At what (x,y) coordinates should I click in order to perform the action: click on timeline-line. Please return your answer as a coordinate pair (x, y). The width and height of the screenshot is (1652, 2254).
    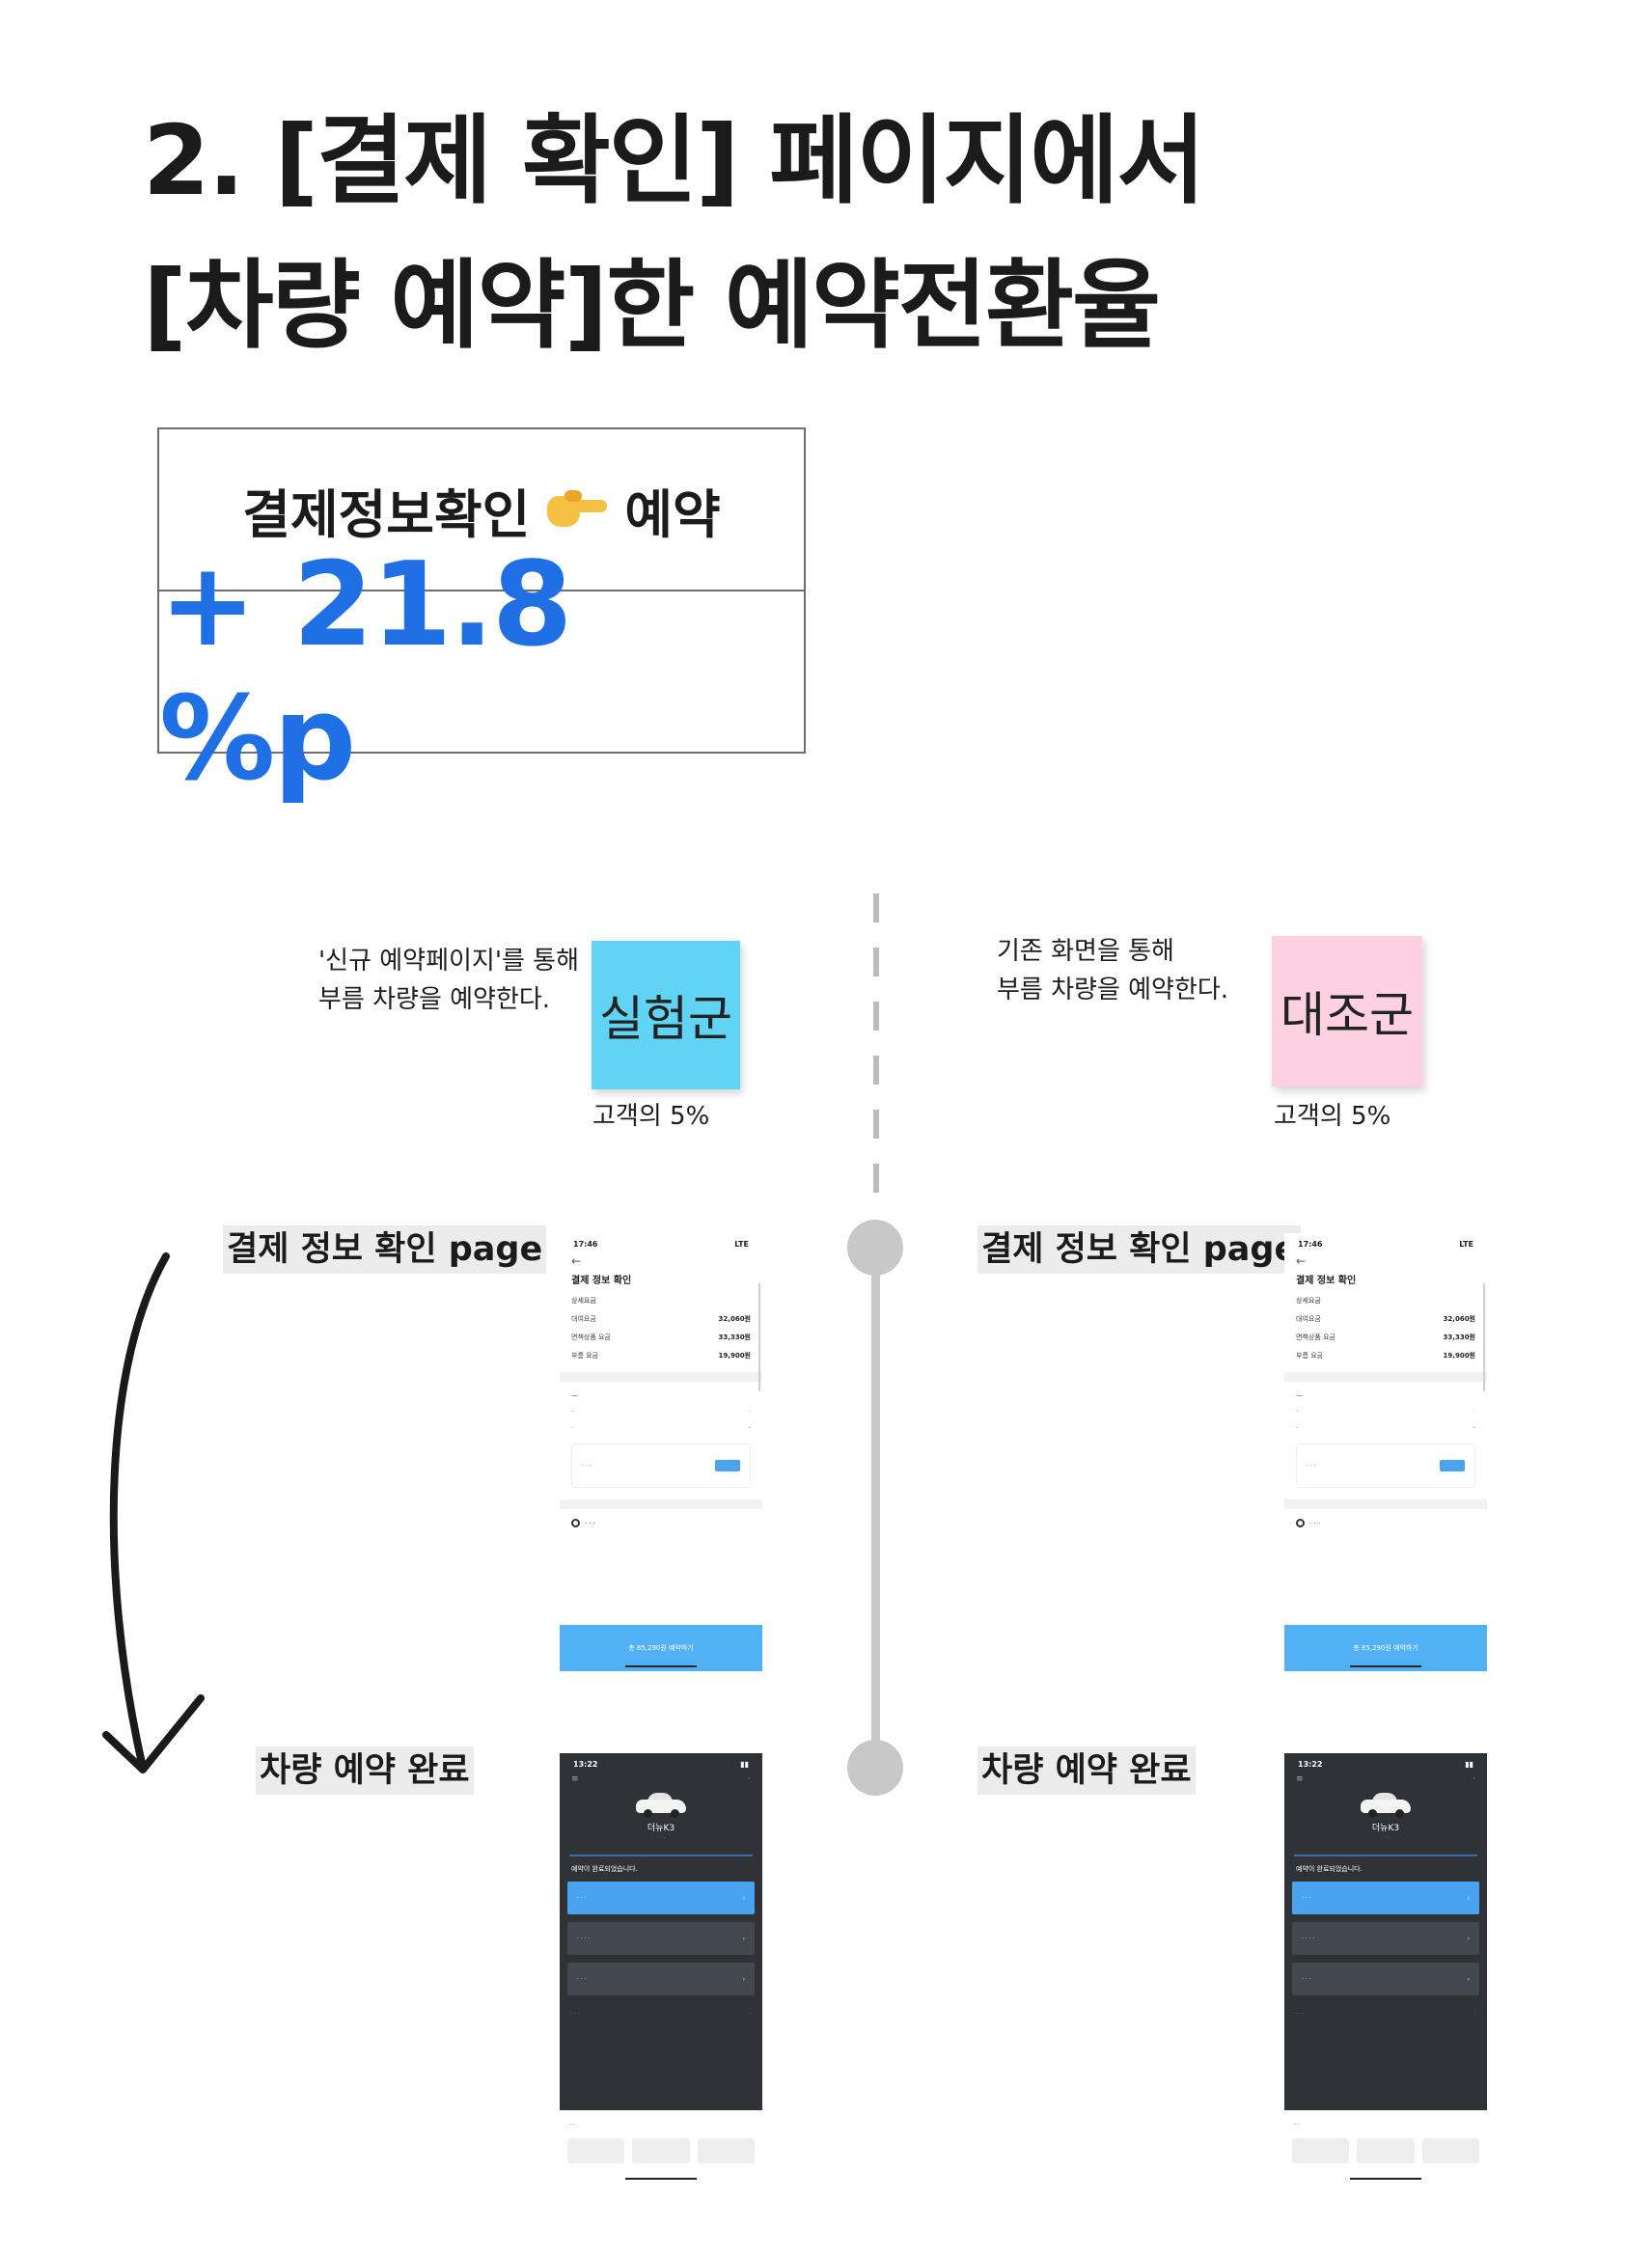
    Looking at the image, I should click on (875, 1508).